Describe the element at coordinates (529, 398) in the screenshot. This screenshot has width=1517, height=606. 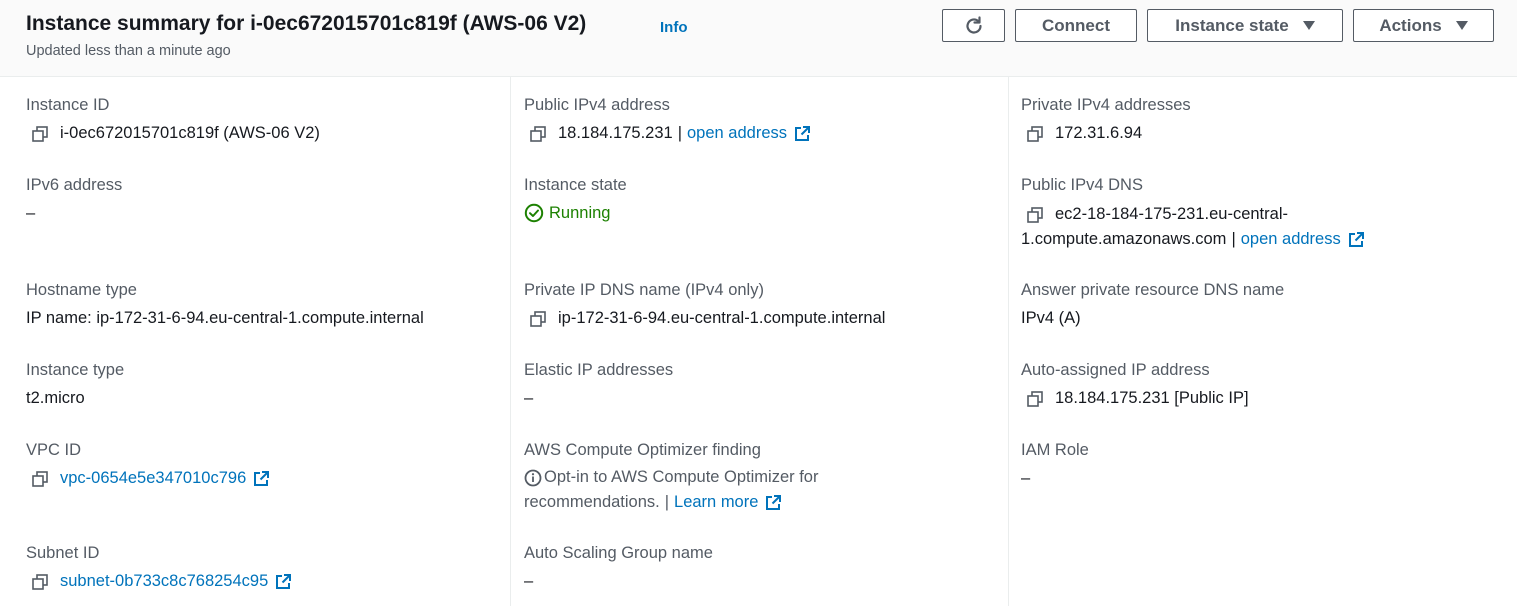
I see `elastic-ip-value: –` at that location.